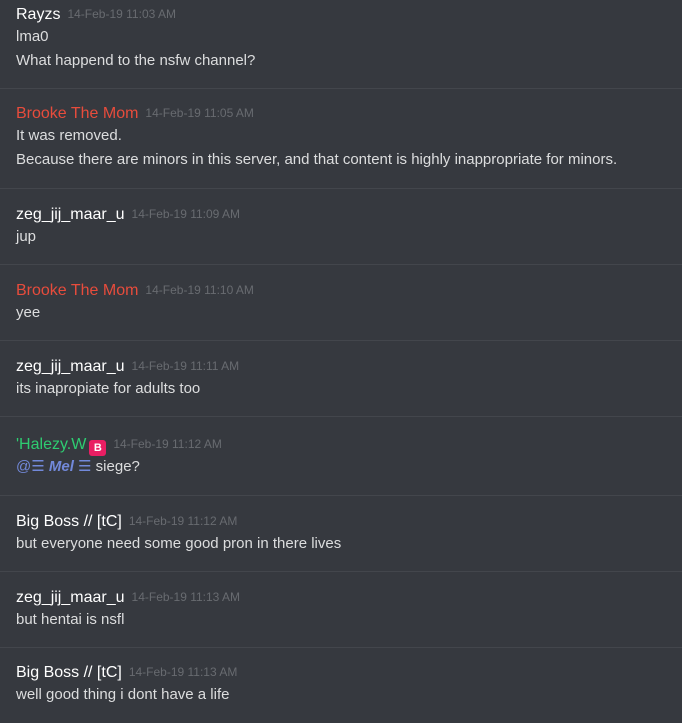 This screenshot has width=682, height=723. I want to click on message-header: Big Boss // [tC] 14-Feb-19 11:12 AM, so click(349, 521).